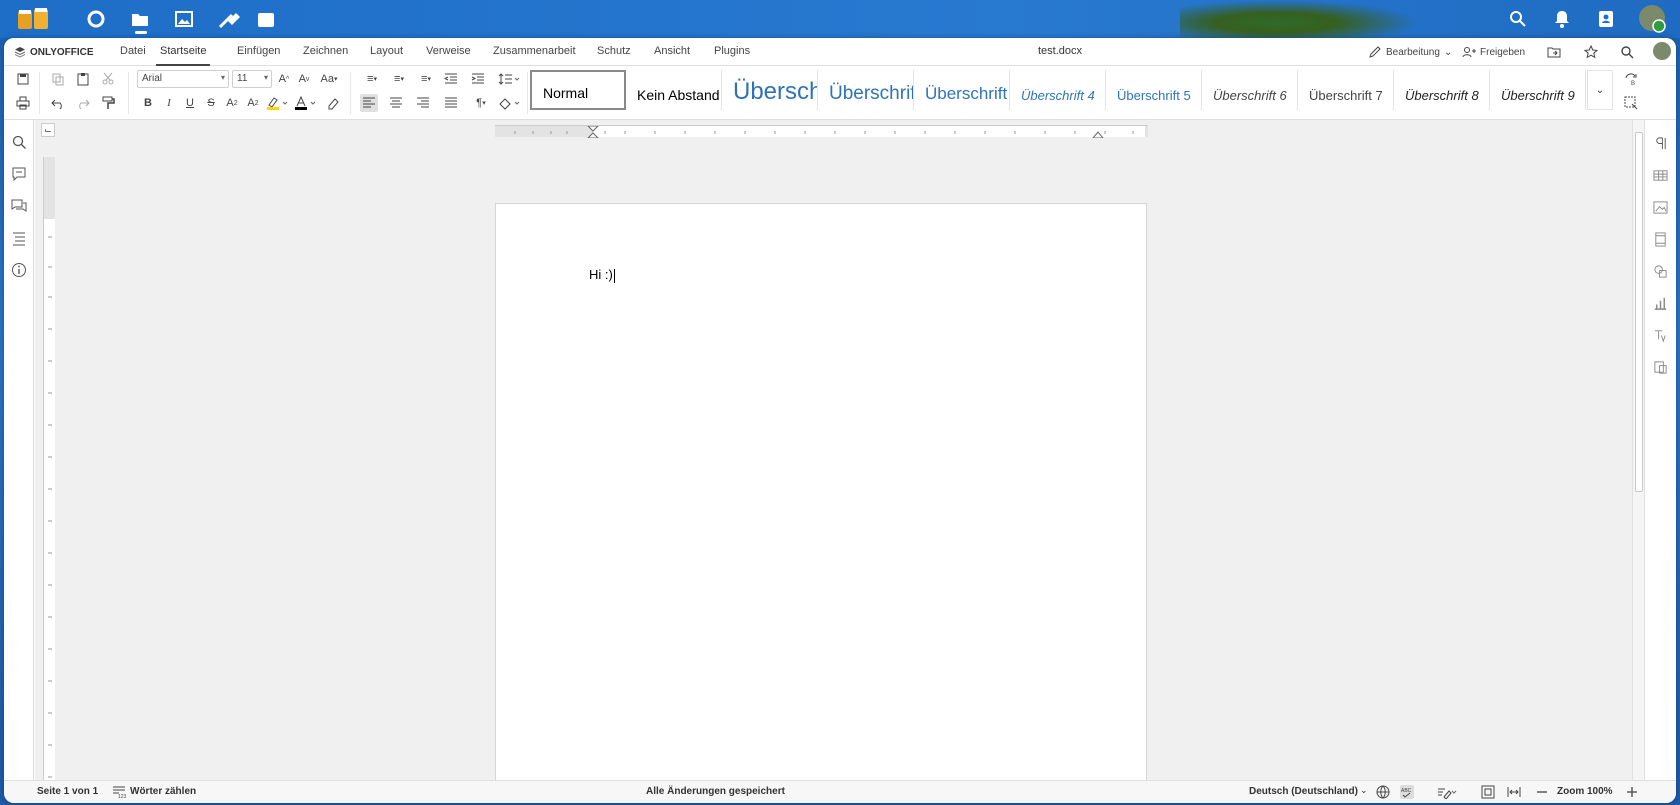 This screenshot has width=1680, height=805. I want to click on style-heading-3: Überschrift 3, so click(962, 90).